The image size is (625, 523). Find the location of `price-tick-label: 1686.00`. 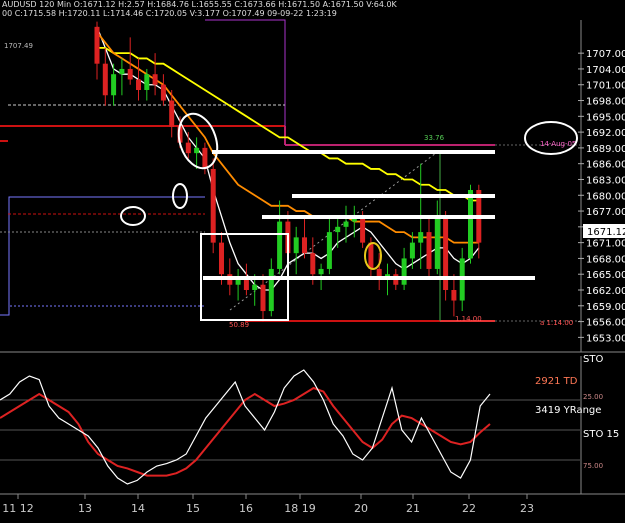

price-tick-label: 1686.00 is located at coordinates (605, 165).